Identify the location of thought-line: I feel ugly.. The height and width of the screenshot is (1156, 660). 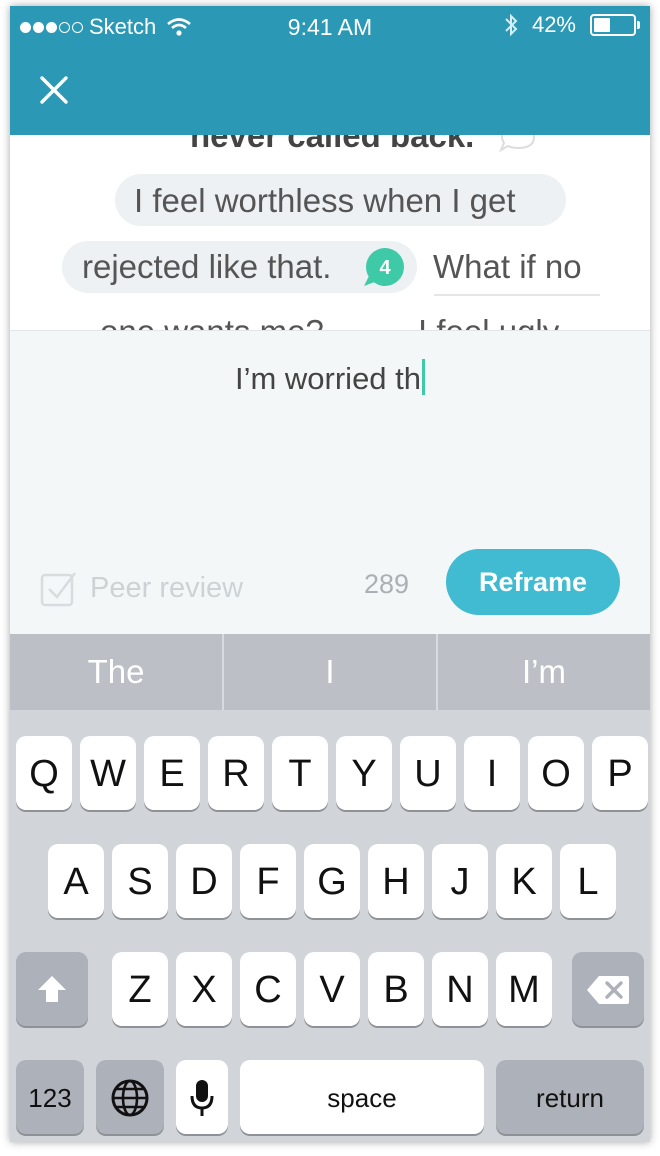
(492, 321).